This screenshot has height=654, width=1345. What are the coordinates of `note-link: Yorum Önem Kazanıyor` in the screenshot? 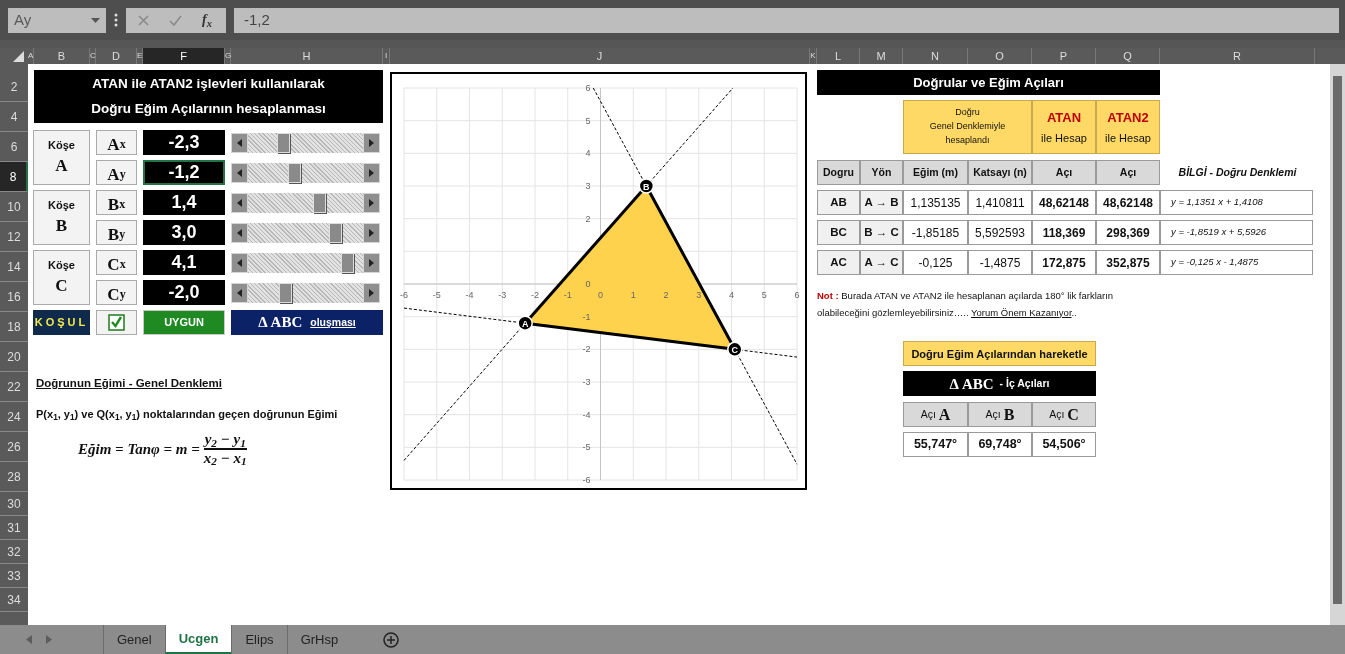 It's located at (1021, 312).